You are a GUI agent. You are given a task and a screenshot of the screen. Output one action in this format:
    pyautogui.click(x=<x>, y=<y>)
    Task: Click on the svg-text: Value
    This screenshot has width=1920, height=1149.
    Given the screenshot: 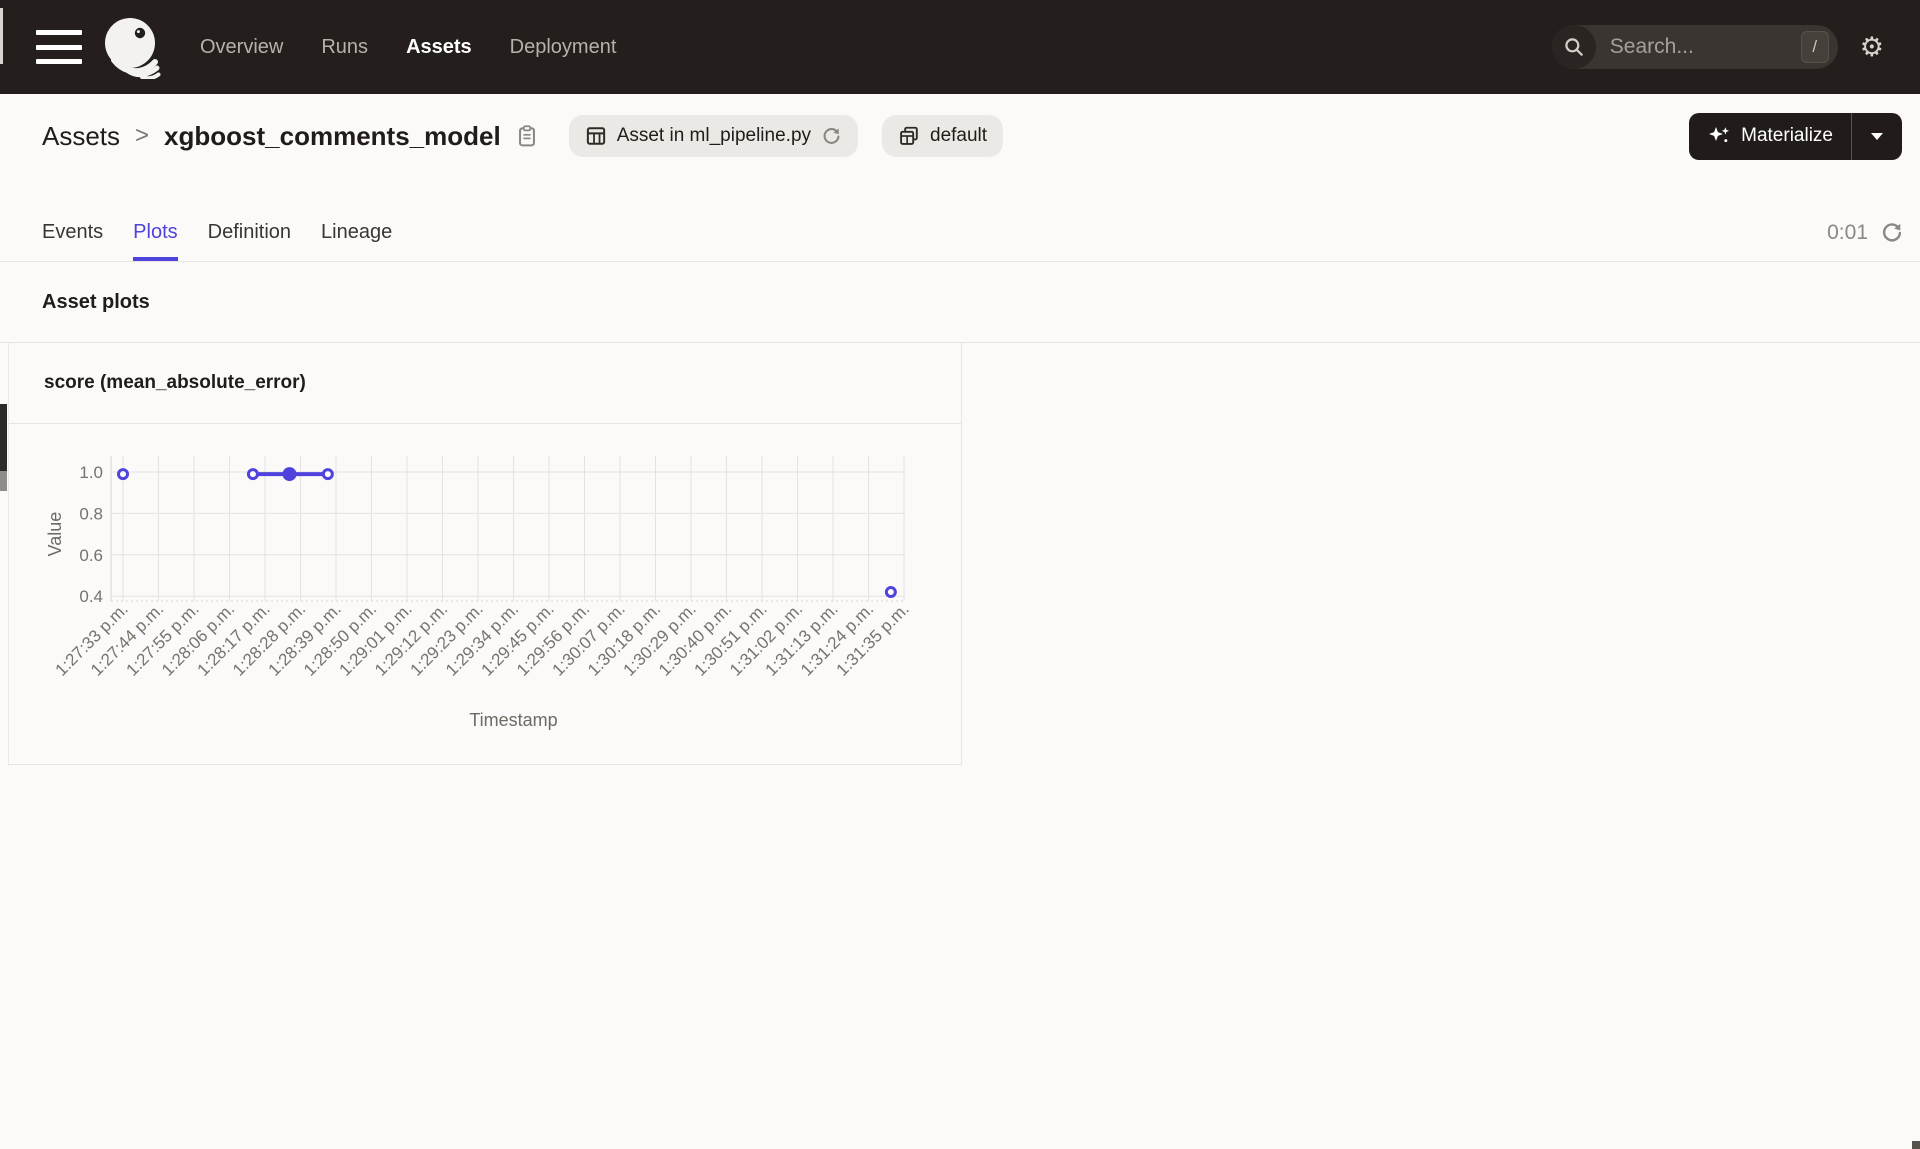 What is the action you would take?
    pyautogui.click(x=55, y=534)
    